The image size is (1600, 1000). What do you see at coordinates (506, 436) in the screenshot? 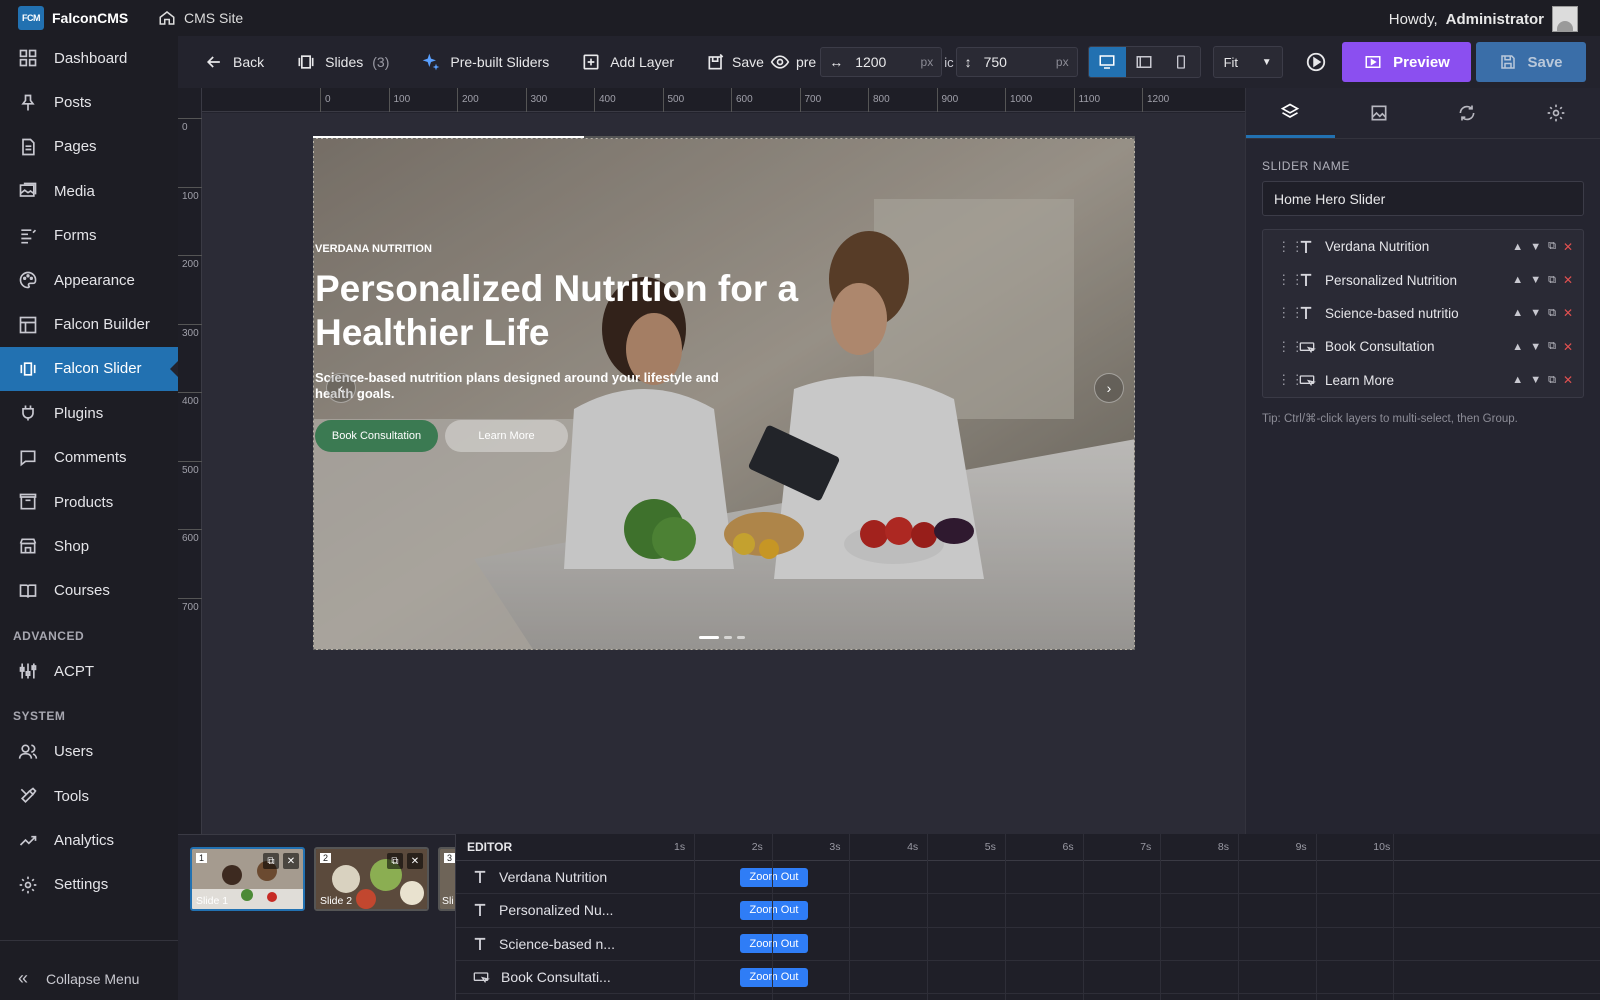
I see `learn-more-layer: Learn More` at bounding box center [506, 436].